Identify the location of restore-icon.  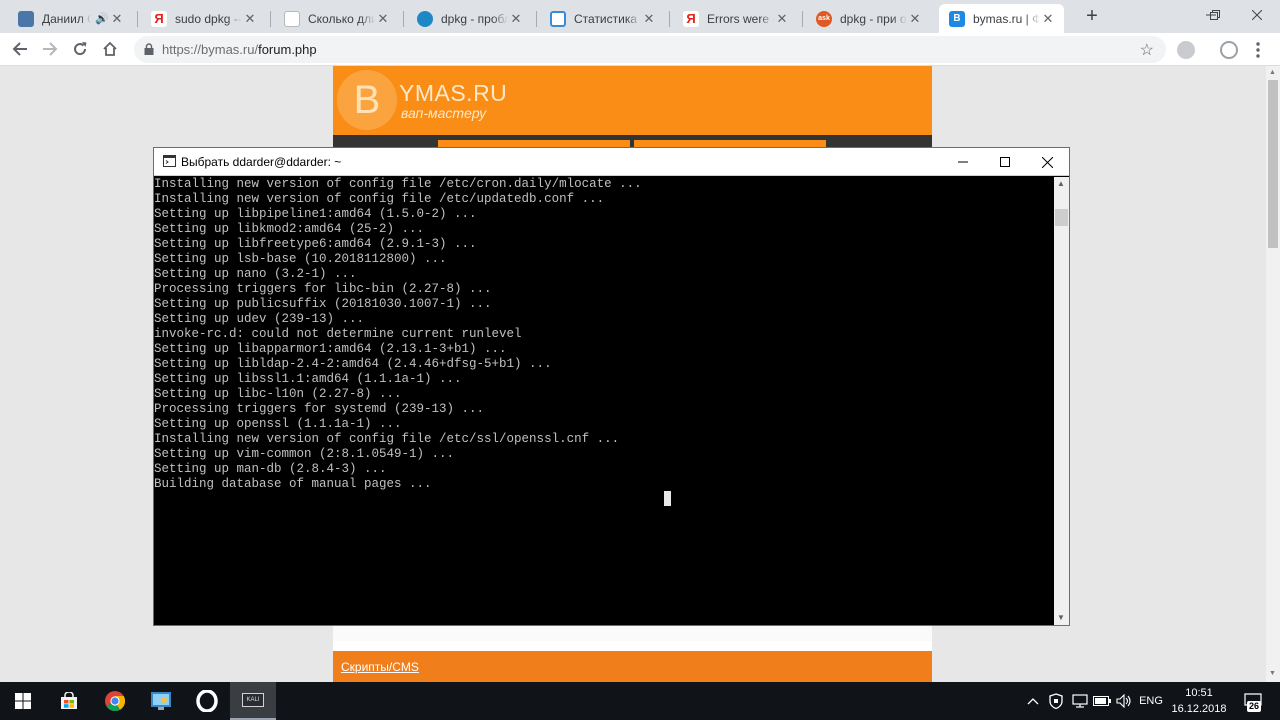
(1215, 15).